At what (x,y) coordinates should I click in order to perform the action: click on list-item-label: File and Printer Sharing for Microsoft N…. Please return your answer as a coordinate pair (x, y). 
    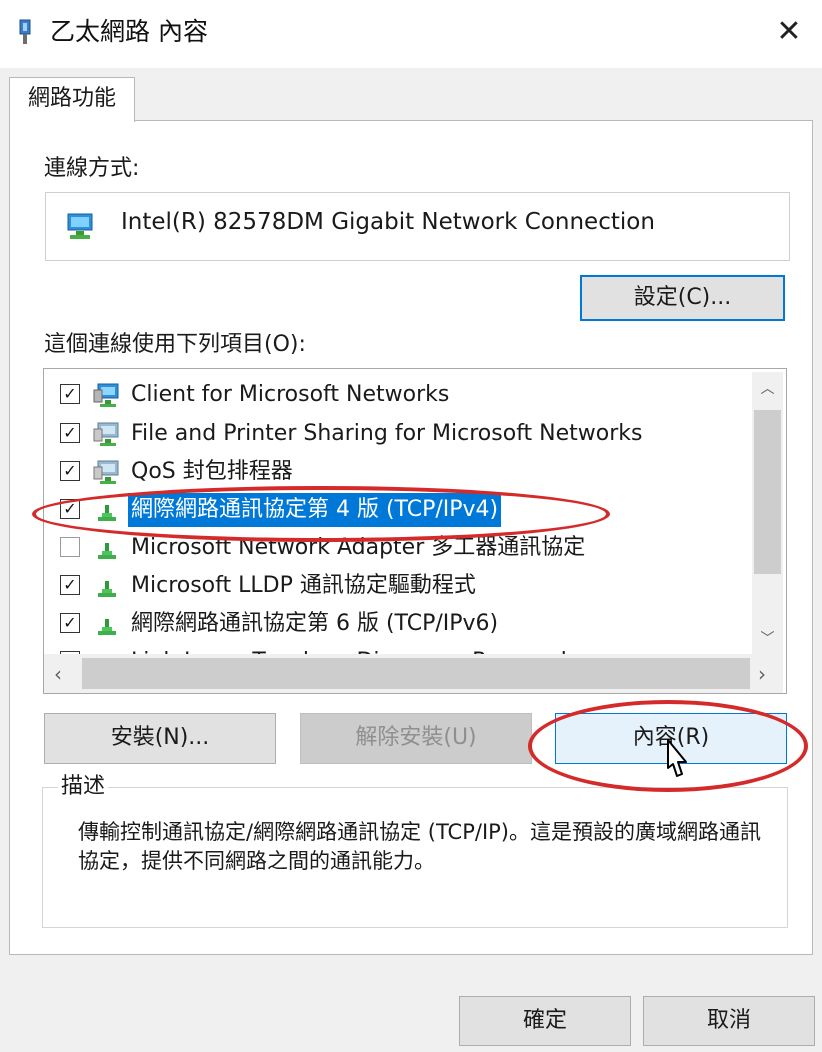
    Looking at the image, I should click on (387, 433).